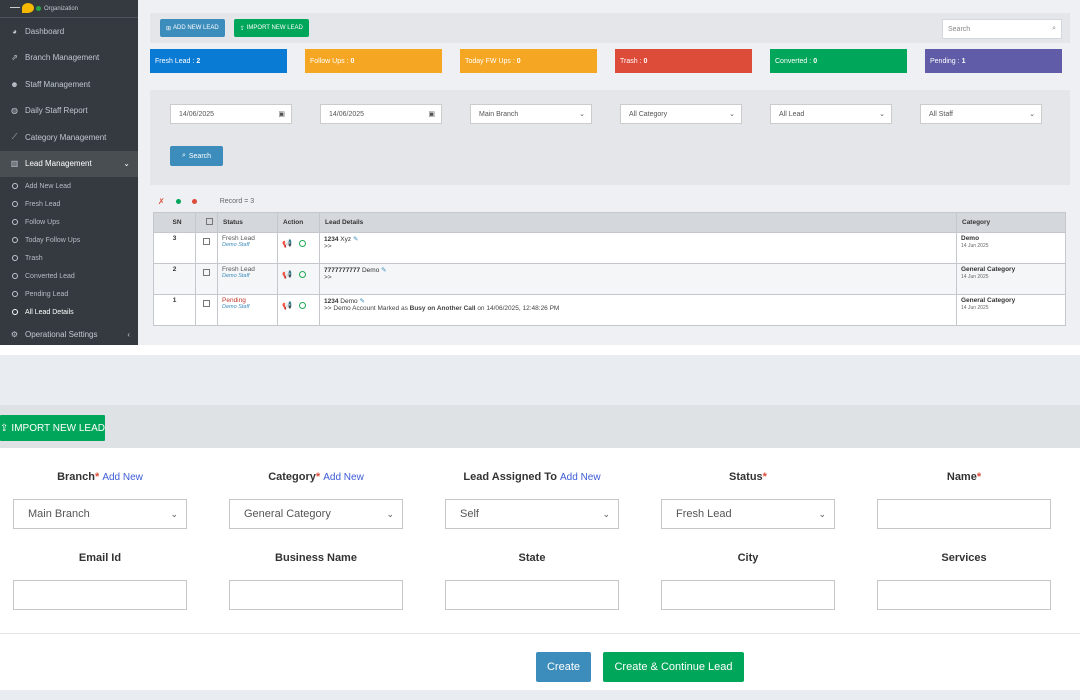 The image size is (1080, 700). Describe the element at coordinates (993, 61) in the screenshot. I see `card-pending: Pending :1` at that location.